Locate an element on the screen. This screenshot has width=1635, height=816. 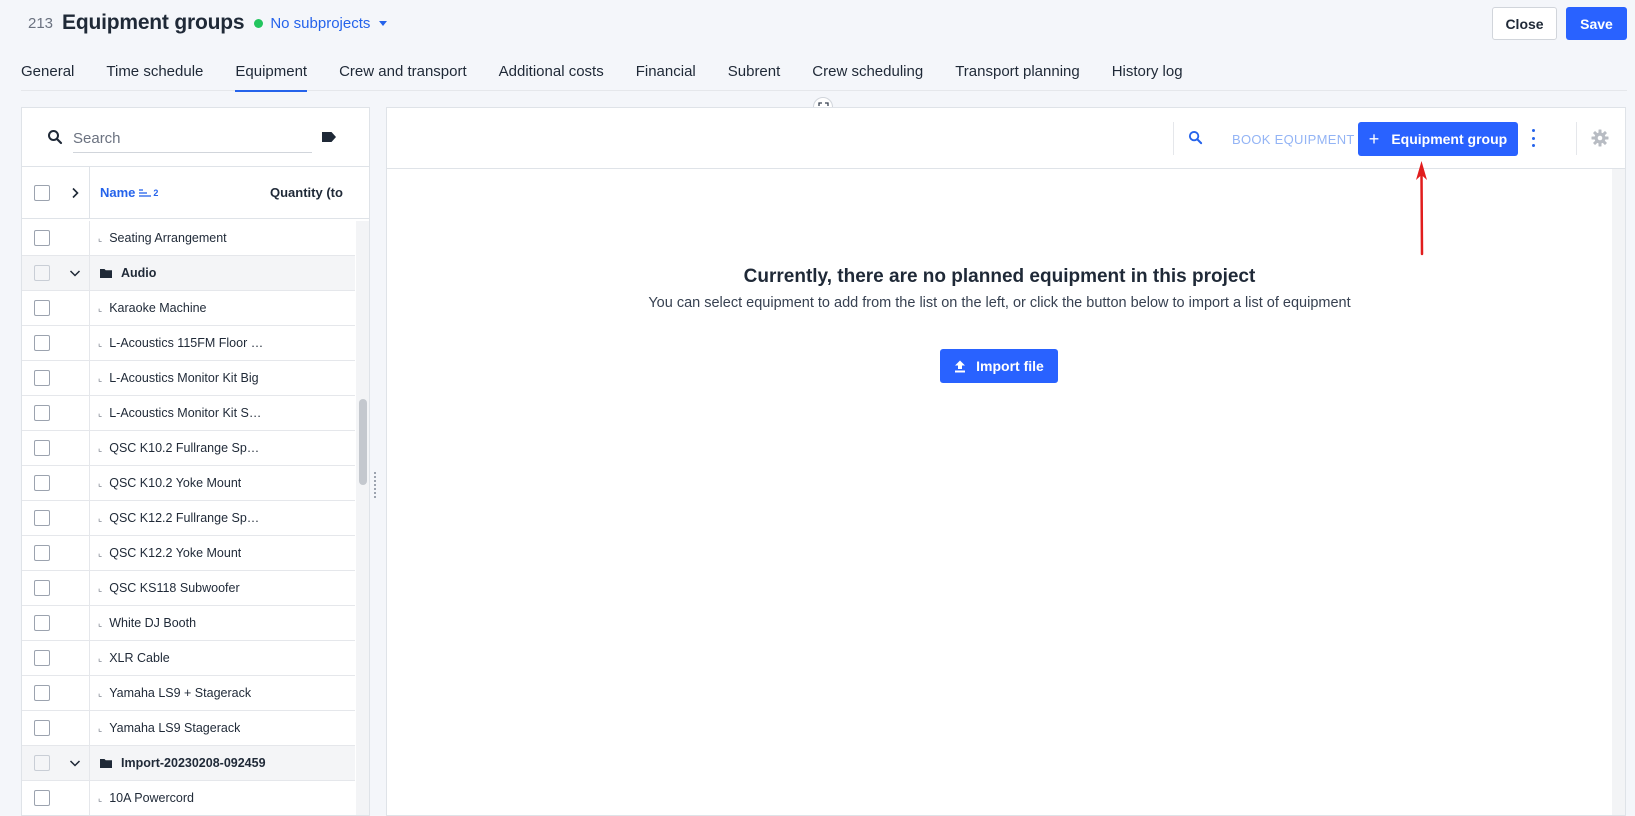
name-column-header: Name 2 is located at coordinates (129, 192).